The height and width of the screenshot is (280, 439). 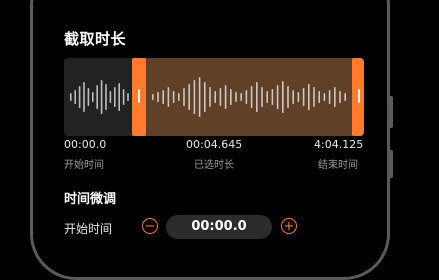 What do you see at coordinates (219, 227) in the screenshot?
I see `start-time-input: 00:00.0` at bounding box center [219, 227].